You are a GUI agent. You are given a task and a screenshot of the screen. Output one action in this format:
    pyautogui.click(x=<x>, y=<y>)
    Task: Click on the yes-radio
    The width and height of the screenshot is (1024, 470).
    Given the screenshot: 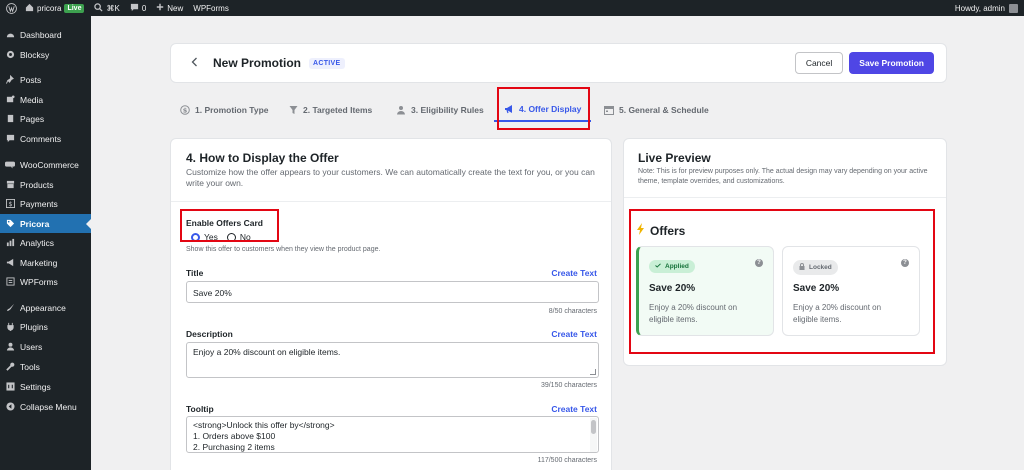 What is the action you would take?
    pyautogui.click(x=195, y=237)
    